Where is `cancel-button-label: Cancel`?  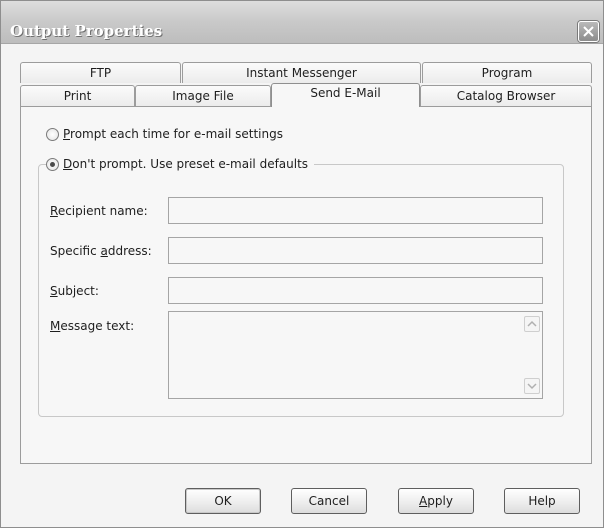
cancel-button-label: Cancel is located at coordinates (329, 501).